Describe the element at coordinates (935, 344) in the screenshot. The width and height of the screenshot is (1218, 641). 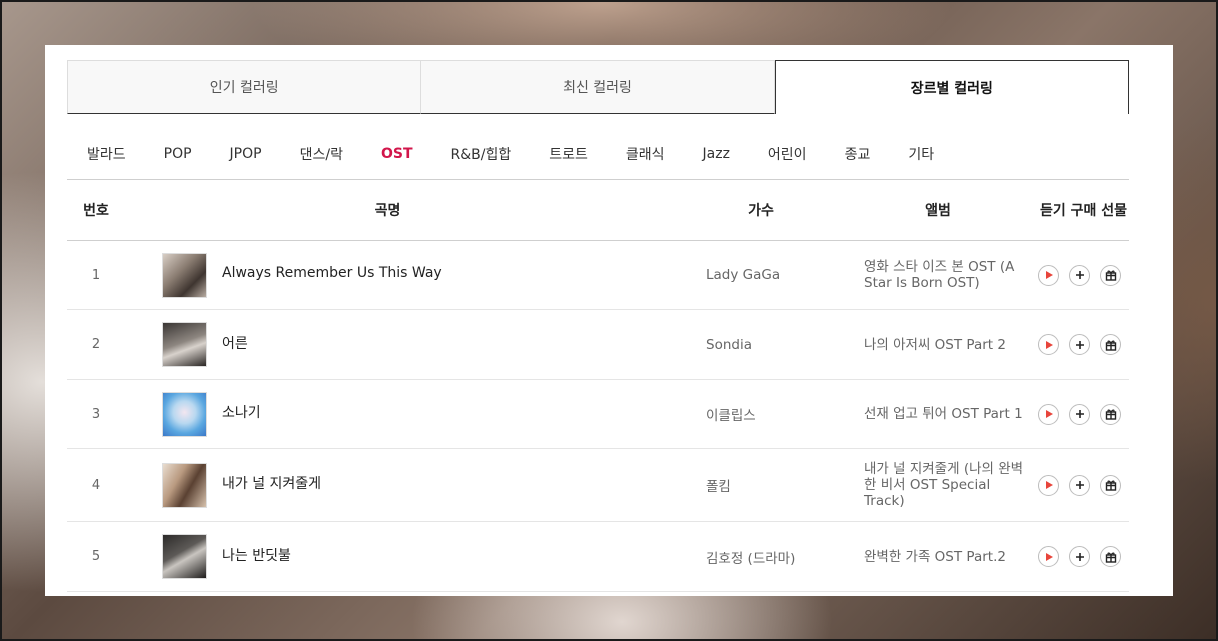
I see `album-name: 나의 아저씨 OST Part 2` at that location.